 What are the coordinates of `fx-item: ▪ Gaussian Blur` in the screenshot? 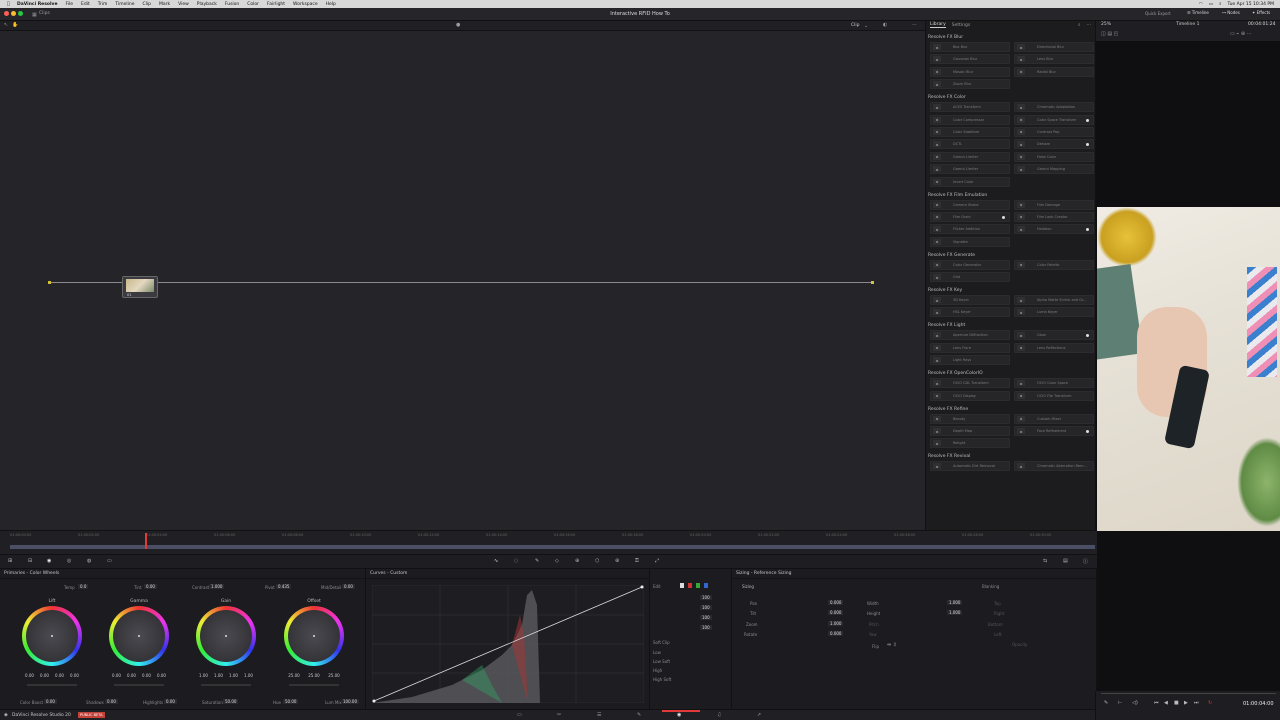 It's located at (970, 59).